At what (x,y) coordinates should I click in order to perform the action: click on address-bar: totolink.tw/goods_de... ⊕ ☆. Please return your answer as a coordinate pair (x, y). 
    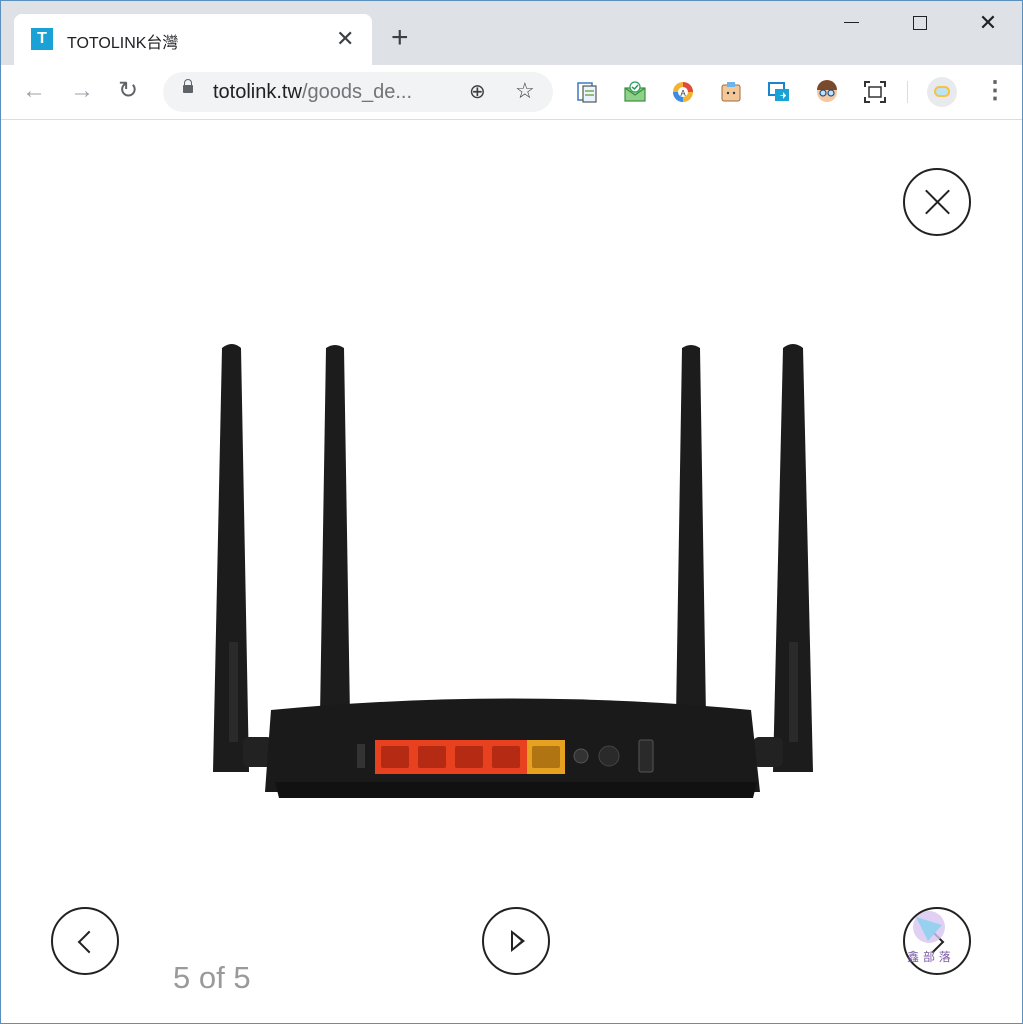
    Looking at the image, I should click on (358, 92).